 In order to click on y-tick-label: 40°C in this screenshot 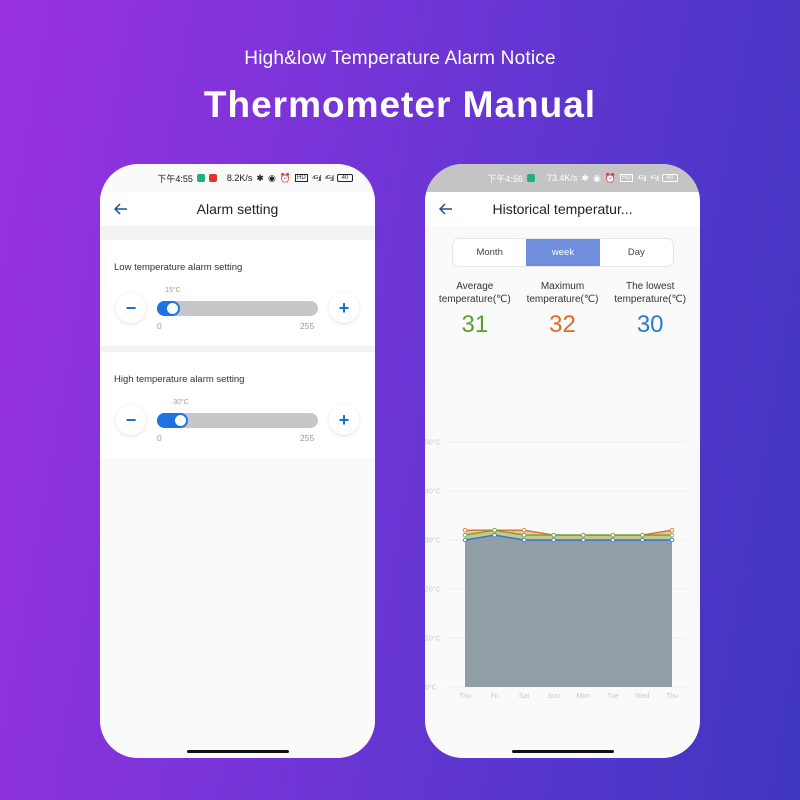, I will do `click(433, 492)`.